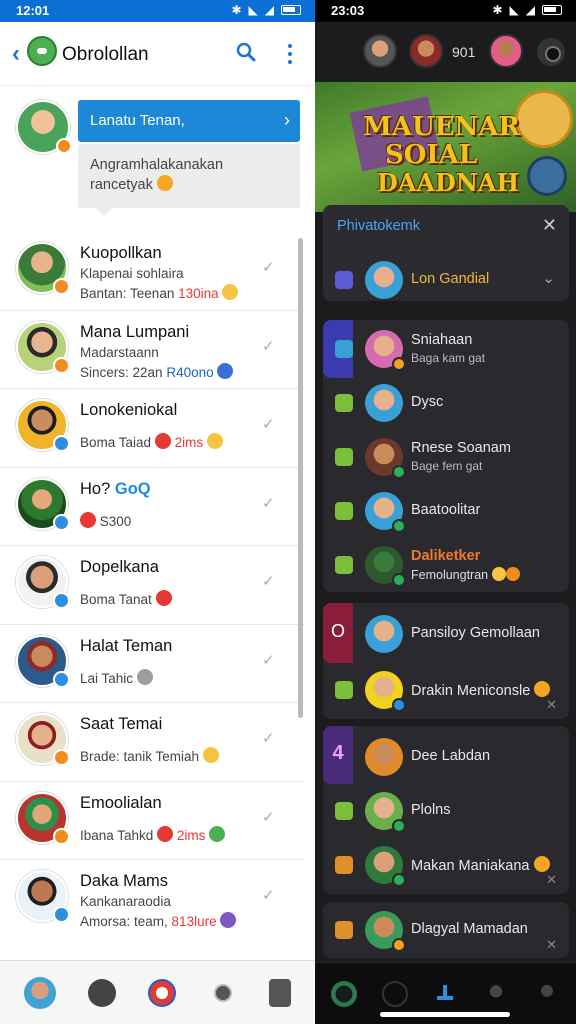  I want to click on private-panel: Phivatokemk ✕ Lon Gandial ⌄, so click(446, 253).